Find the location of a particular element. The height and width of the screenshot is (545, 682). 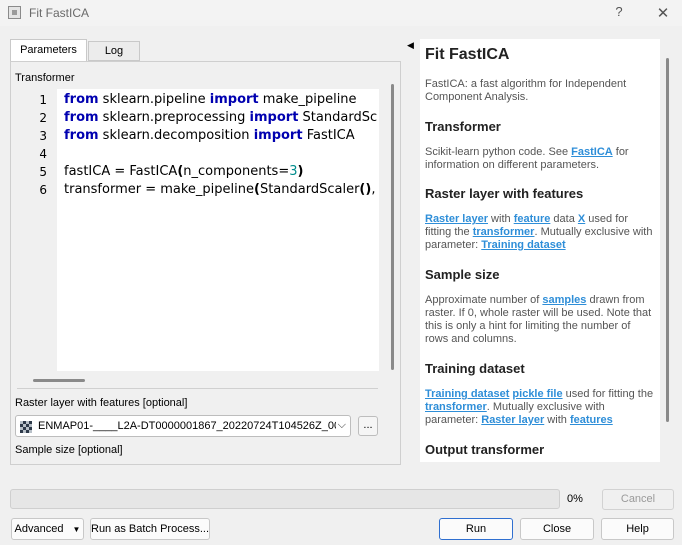

panel-vertical-scrollbar is located at coordinates (392, 227).